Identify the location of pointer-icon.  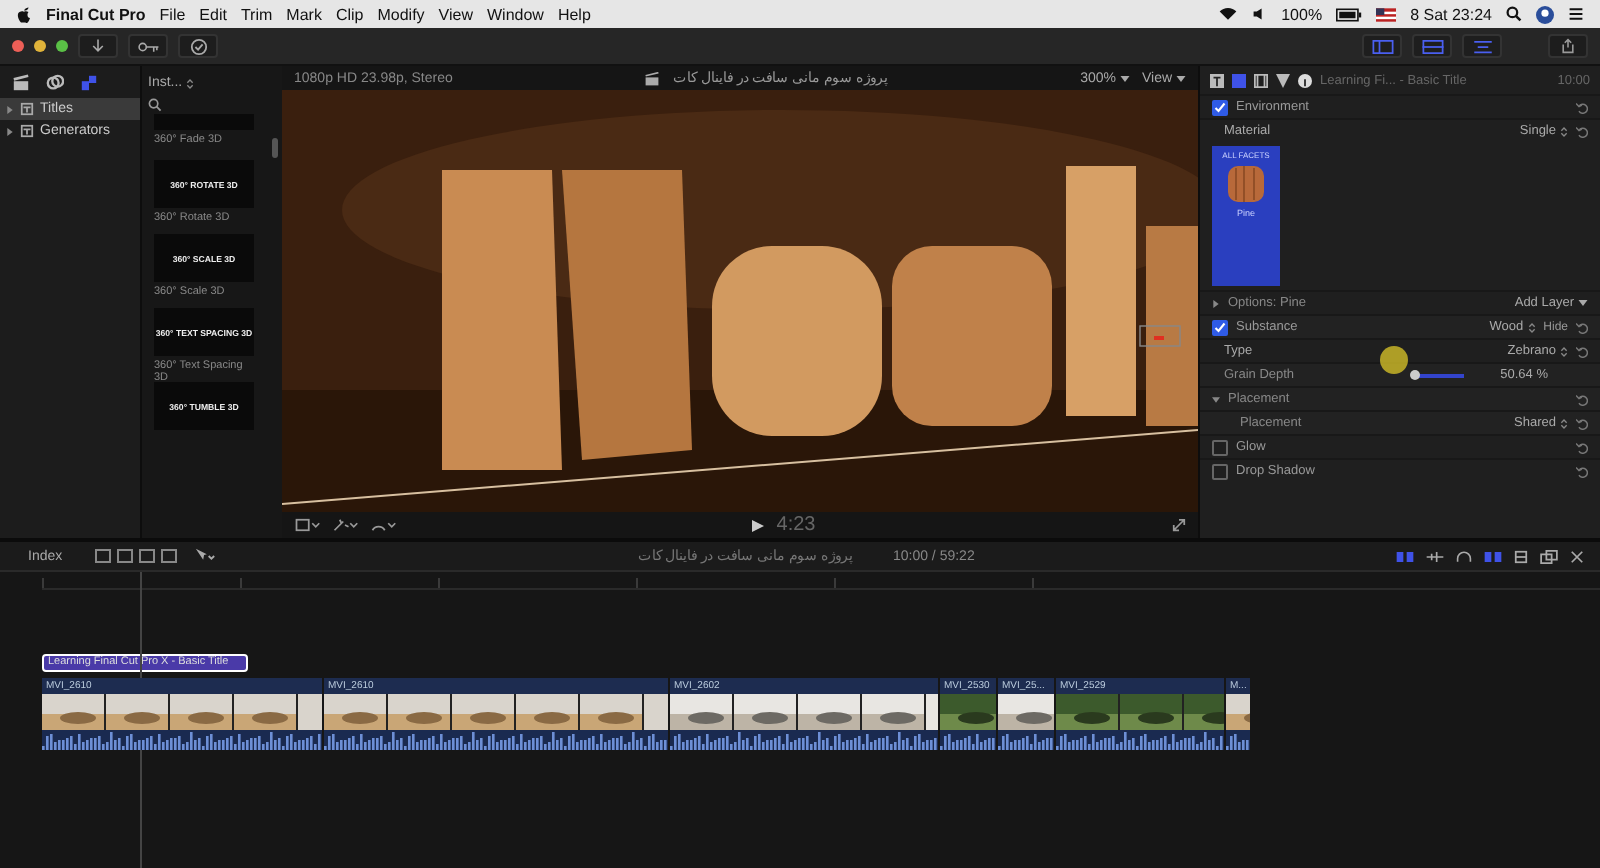
(205, 556).